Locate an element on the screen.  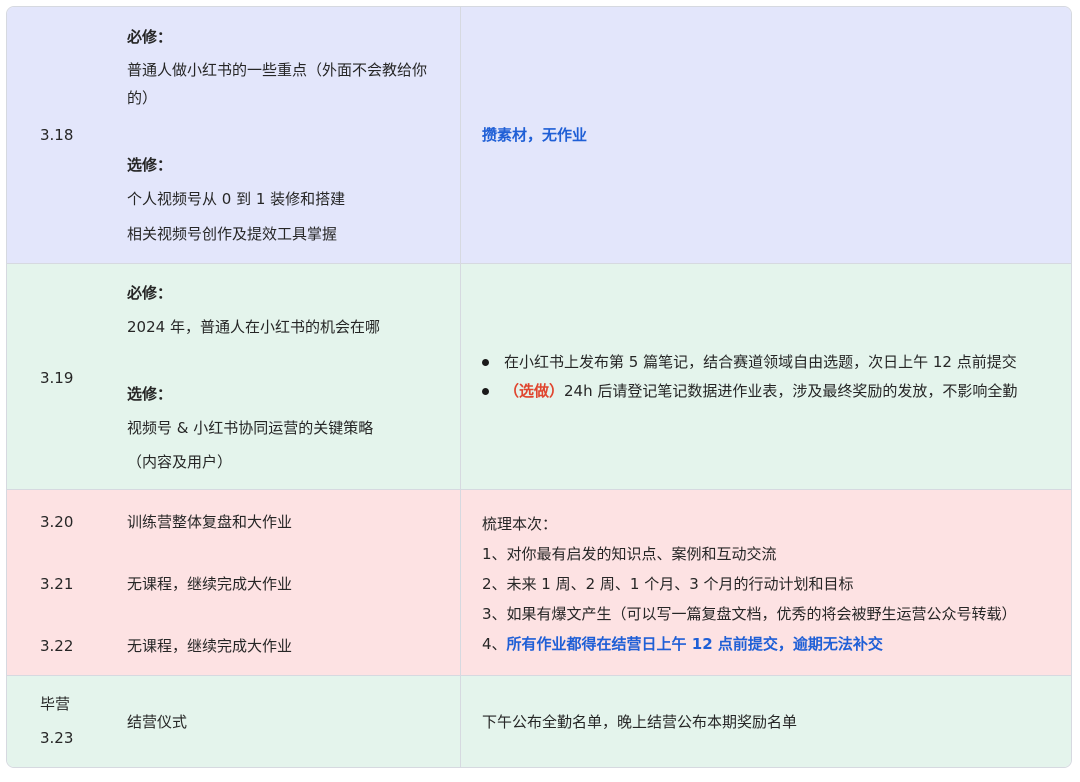
review-title: 梳理本次： is located at coordinates (520, 524).